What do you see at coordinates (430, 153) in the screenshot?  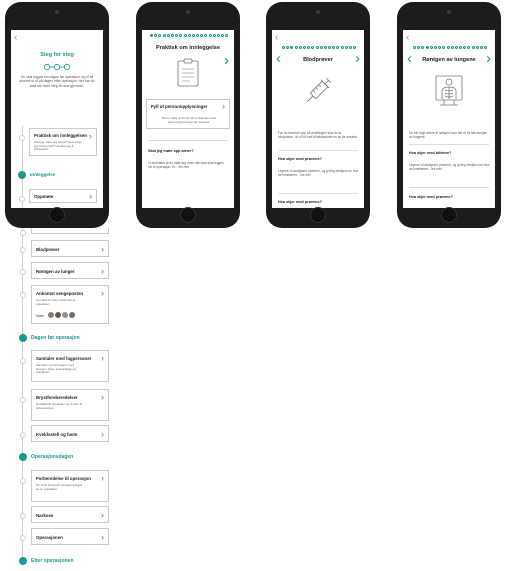 I see `question-heading: Hva skjer med bildene?` at bounding box center [430, 153].